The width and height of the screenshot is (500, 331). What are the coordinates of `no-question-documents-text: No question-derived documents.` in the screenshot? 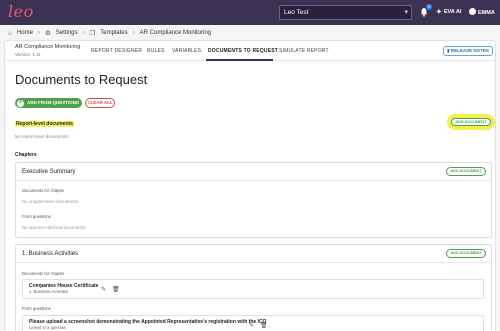 It's located at (54, 227).